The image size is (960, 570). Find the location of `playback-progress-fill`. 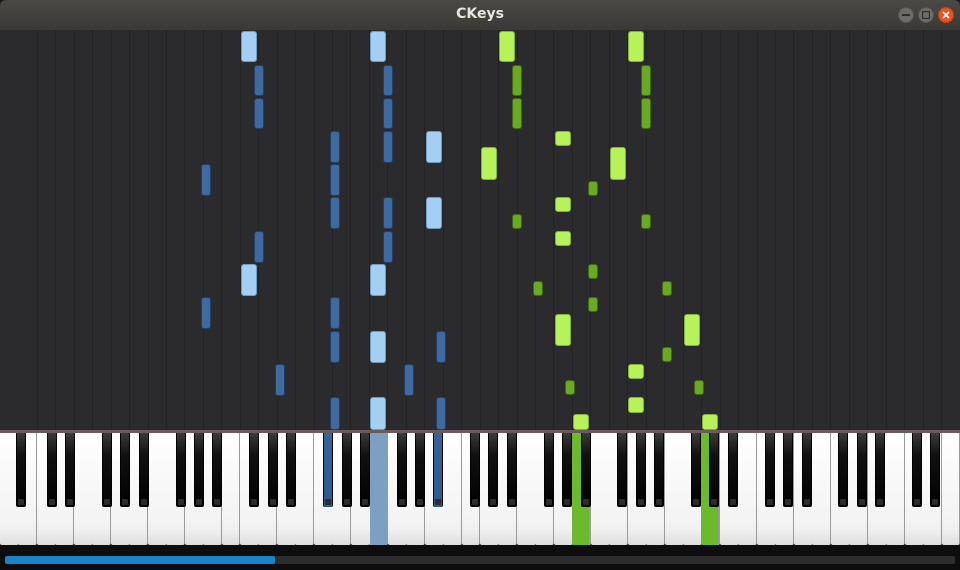

playback-progress-fill is located at coordinates (140, 560).